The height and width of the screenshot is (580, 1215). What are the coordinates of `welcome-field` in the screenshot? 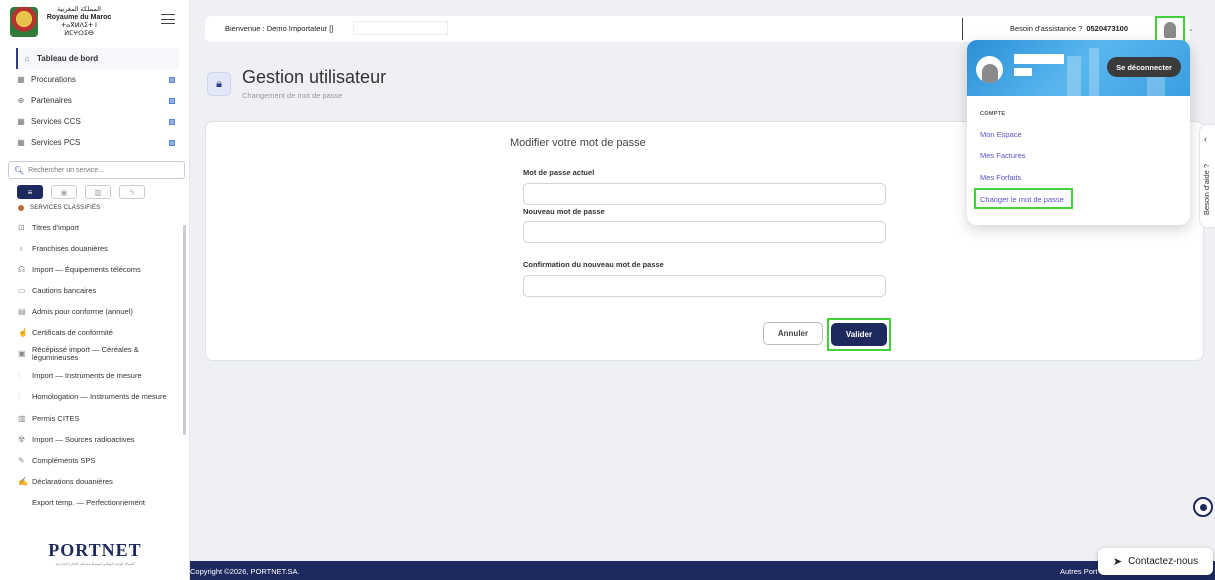 It's located at (400, 28).